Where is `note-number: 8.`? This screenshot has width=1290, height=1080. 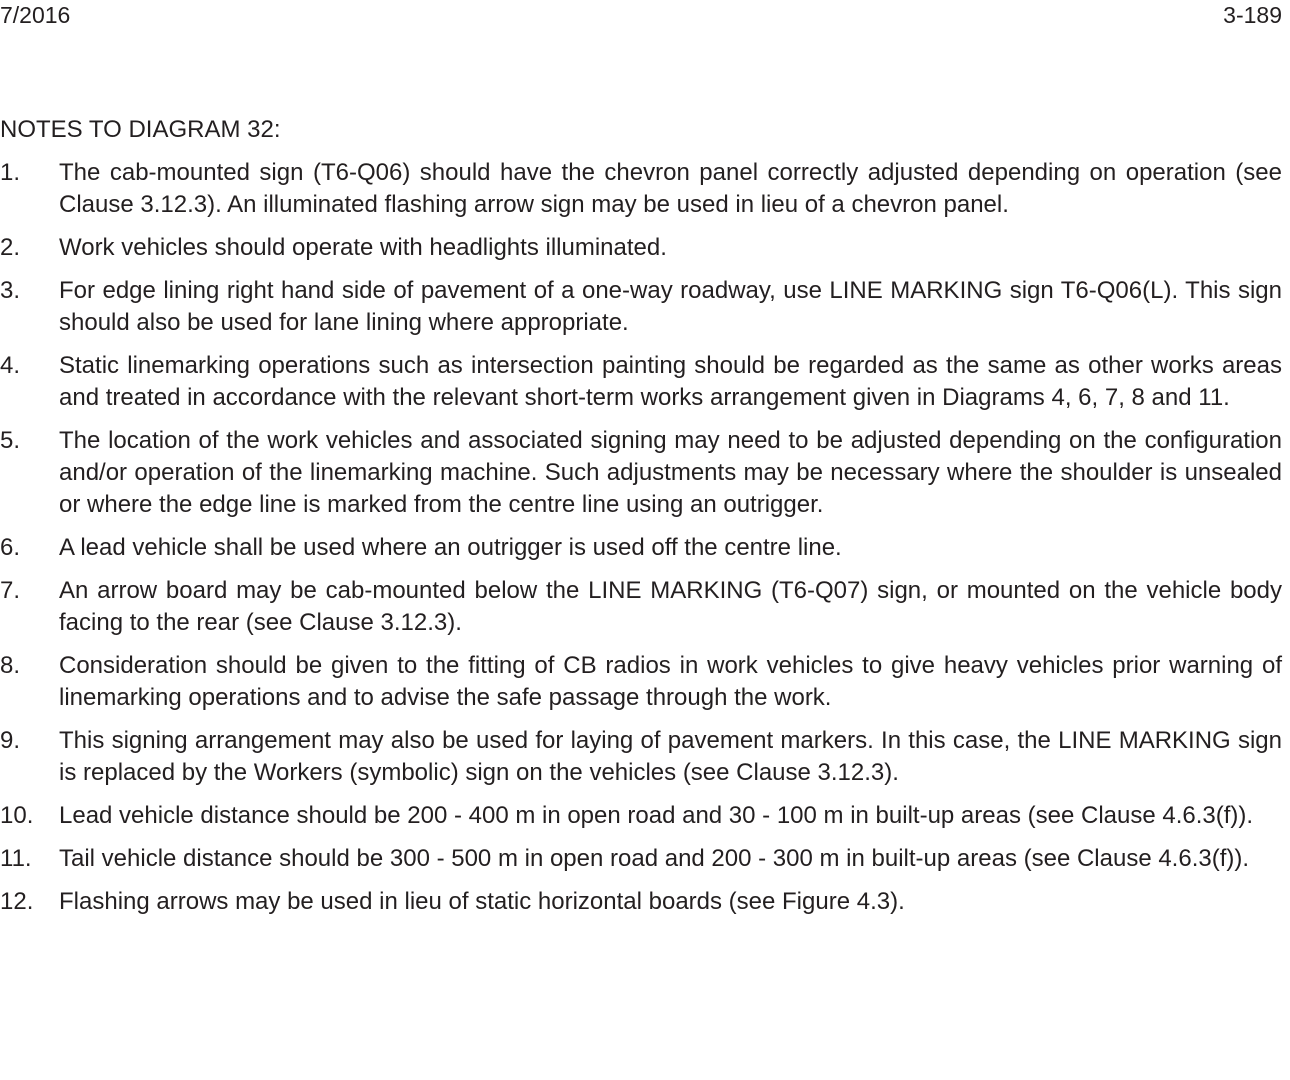
note-number: 8. is located at coordinates (10, 665).